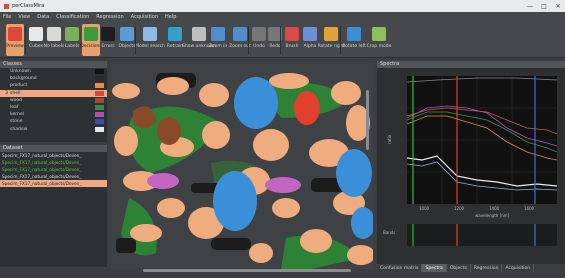 The image size is (565, 278). What do you see at coordinates (19, 129) in the screenshot?
I see `class-name: shadow` at bounding box center [19, 129].